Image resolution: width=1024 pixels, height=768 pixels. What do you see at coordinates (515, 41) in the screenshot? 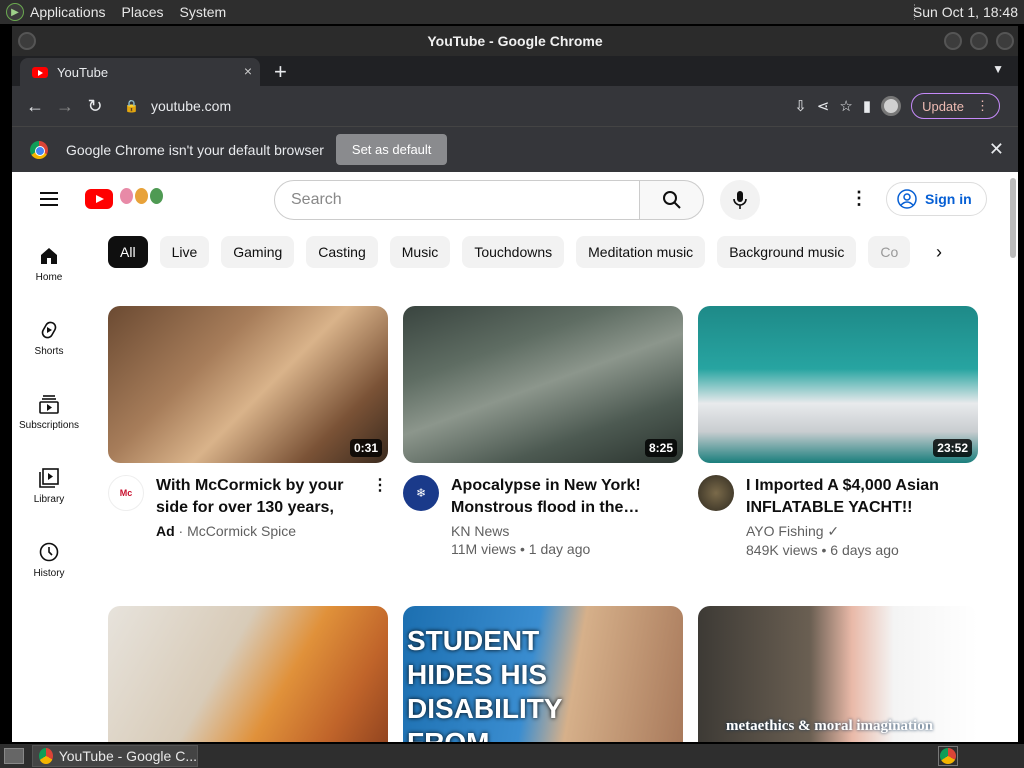
I see `window-titlebar: YouTube - Google Chrome` at bounding box center [515, 41].